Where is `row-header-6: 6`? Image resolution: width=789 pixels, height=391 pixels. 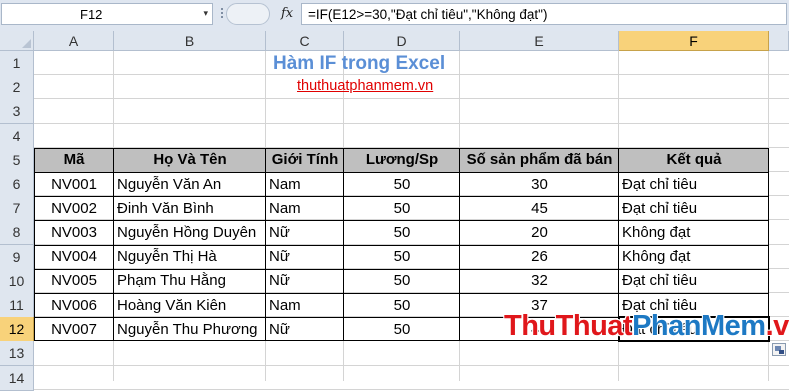
row-header-6: 6 is located at coordinates (17, 184).